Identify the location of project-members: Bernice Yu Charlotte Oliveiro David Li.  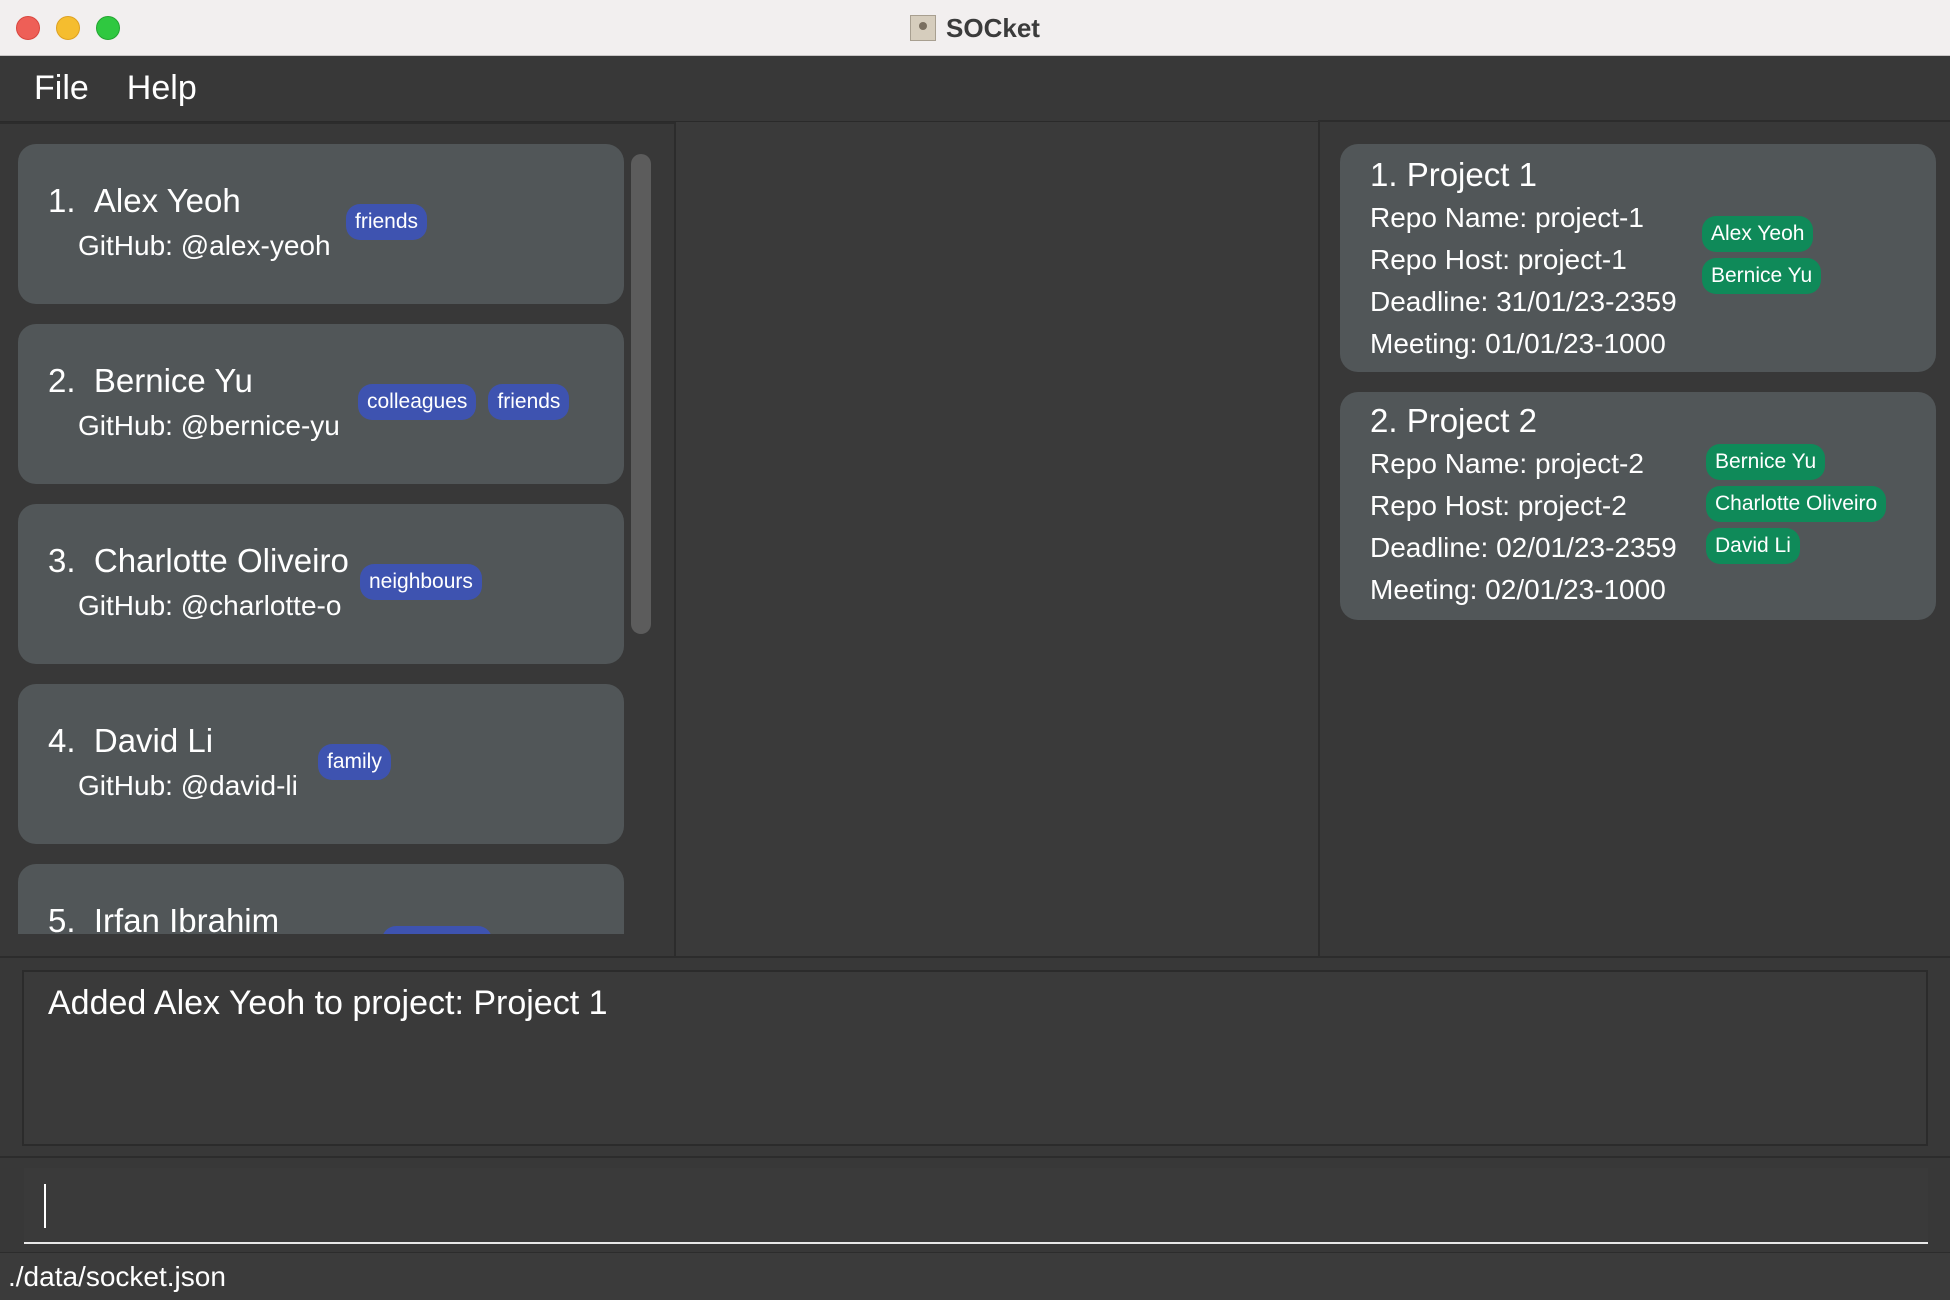
(1796, 504).